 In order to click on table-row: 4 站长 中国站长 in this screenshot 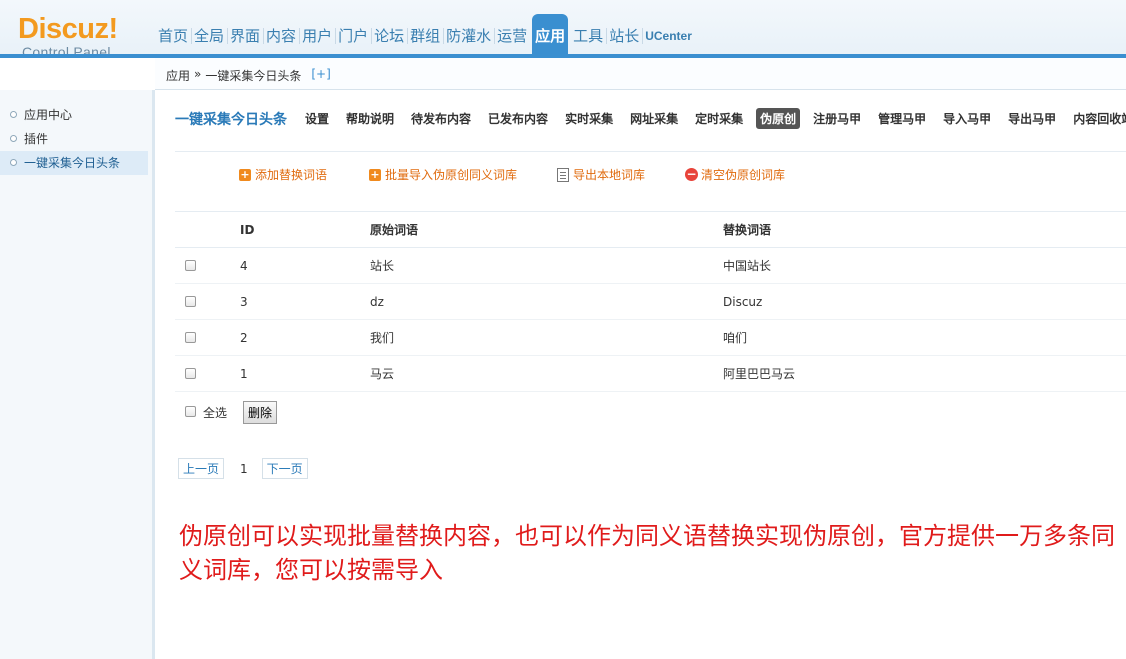, I will do `click(650, 266)`.